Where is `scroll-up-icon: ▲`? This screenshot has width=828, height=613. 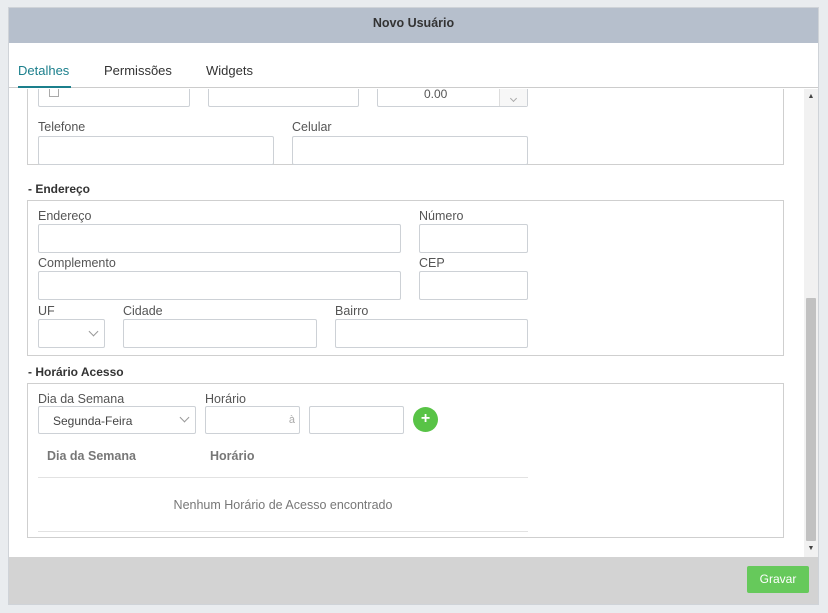 scroll-up-icon: ▲ is located at coordinates (811, 97).